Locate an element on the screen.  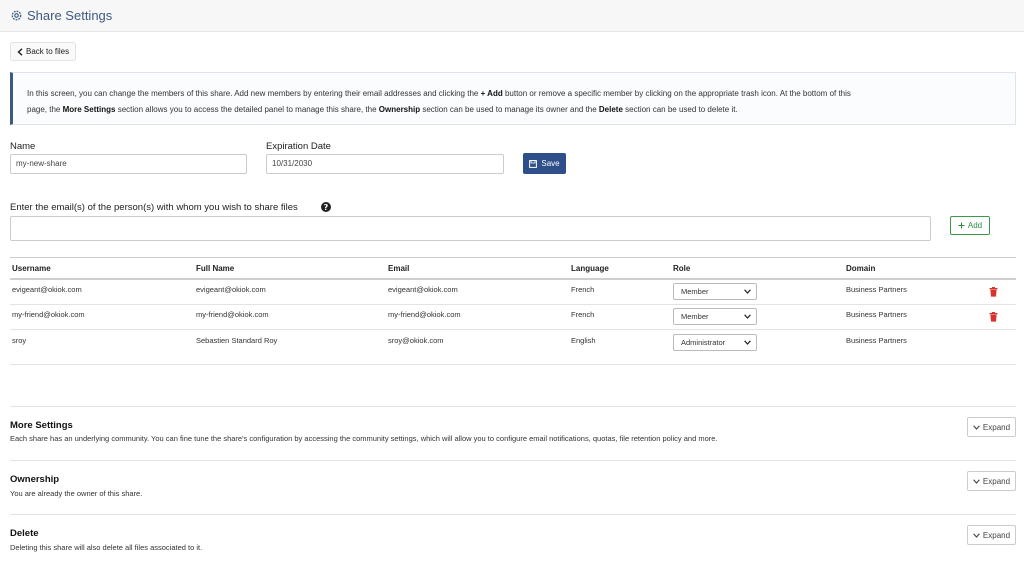
page-header: Share Settings is located at coordinates (512, 16).